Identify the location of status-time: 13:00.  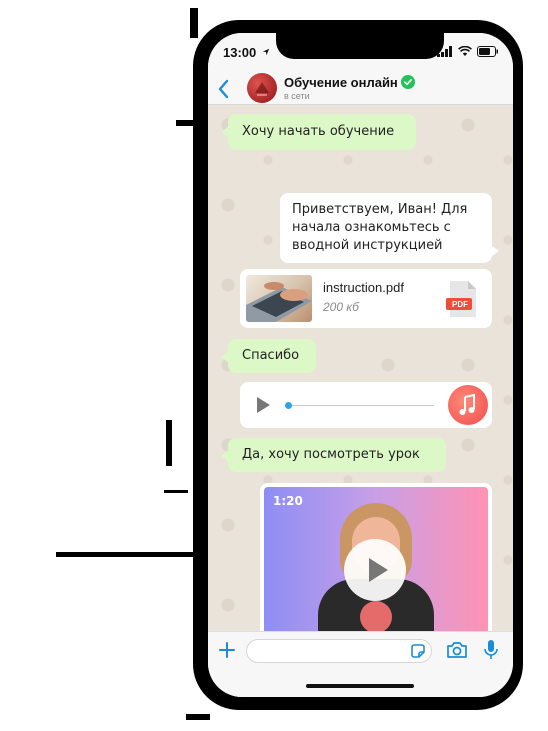
(240, 52).